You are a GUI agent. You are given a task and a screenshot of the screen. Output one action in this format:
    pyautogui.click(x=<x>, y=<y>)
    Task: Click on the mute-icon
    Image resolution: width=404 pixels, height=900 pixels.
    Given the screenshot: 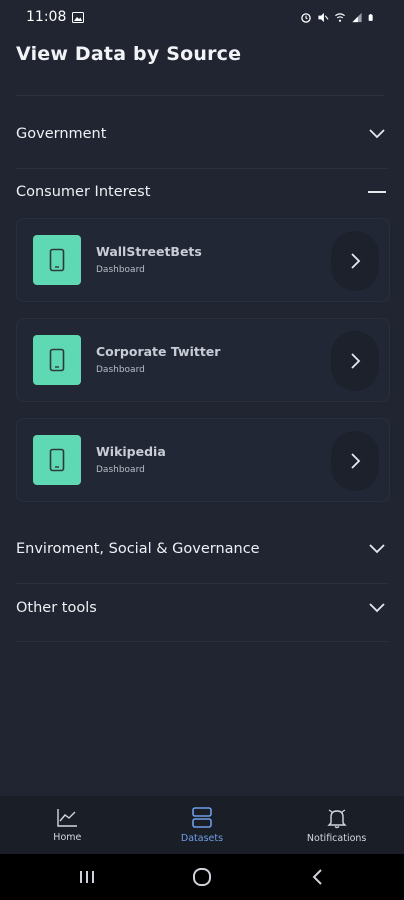 What is the action you would take?
    pyautogui.click(x=323, y=17)
    